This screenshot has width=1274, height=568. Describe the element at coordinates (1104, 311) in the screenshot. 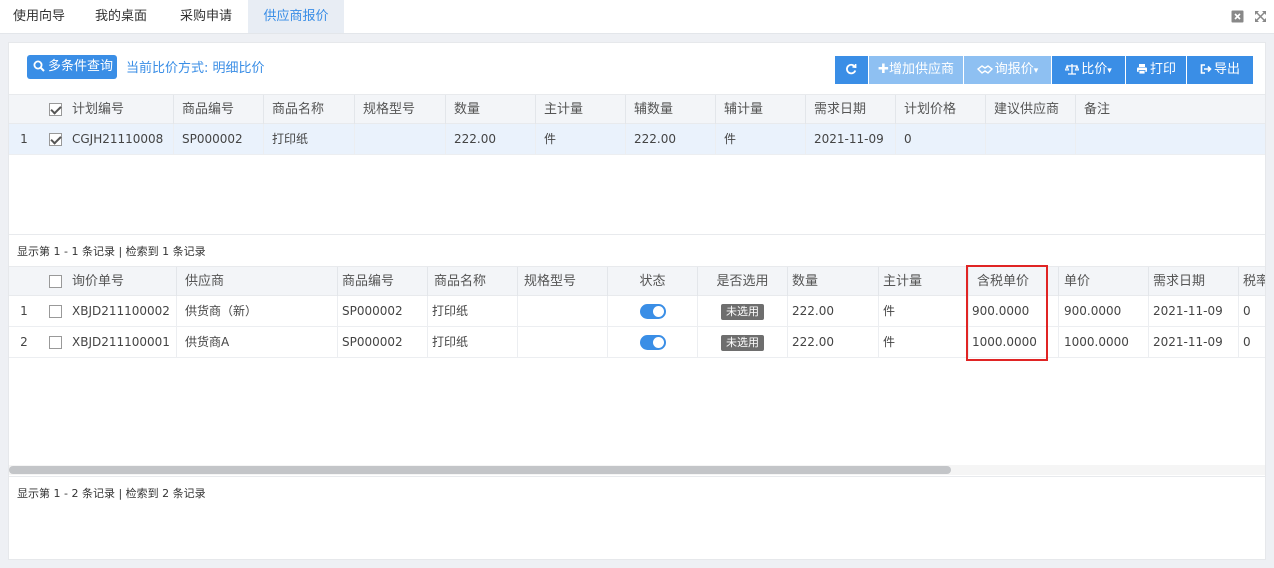

I see `cell-unit-price: 900.0000` at that location.